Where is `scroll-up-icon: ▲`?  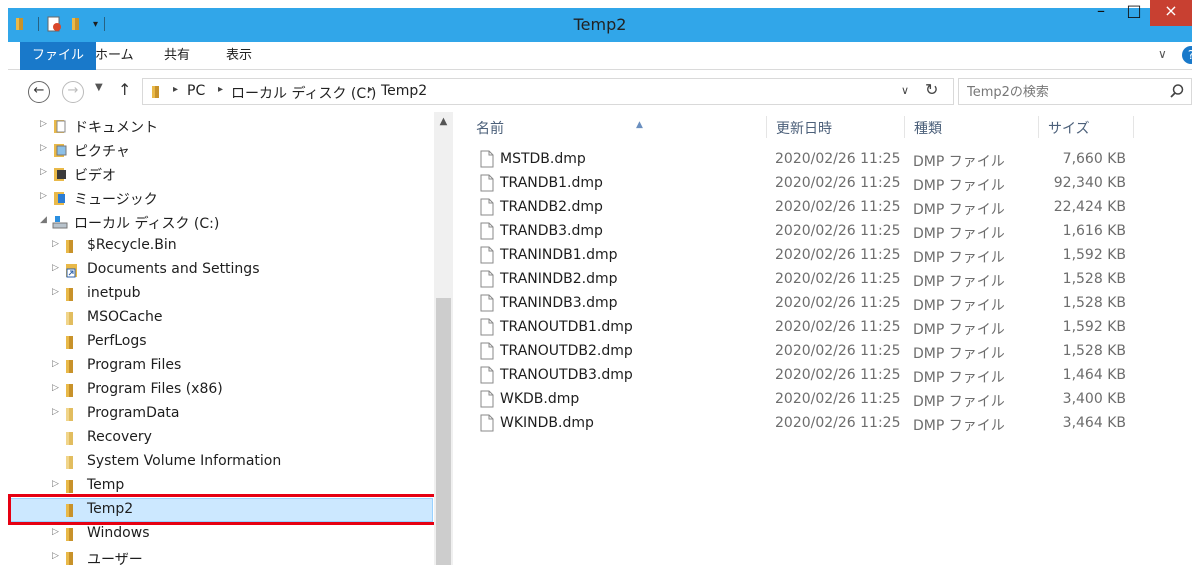
scroll-up-icon: ▲ is located at coordinates (443, 121).